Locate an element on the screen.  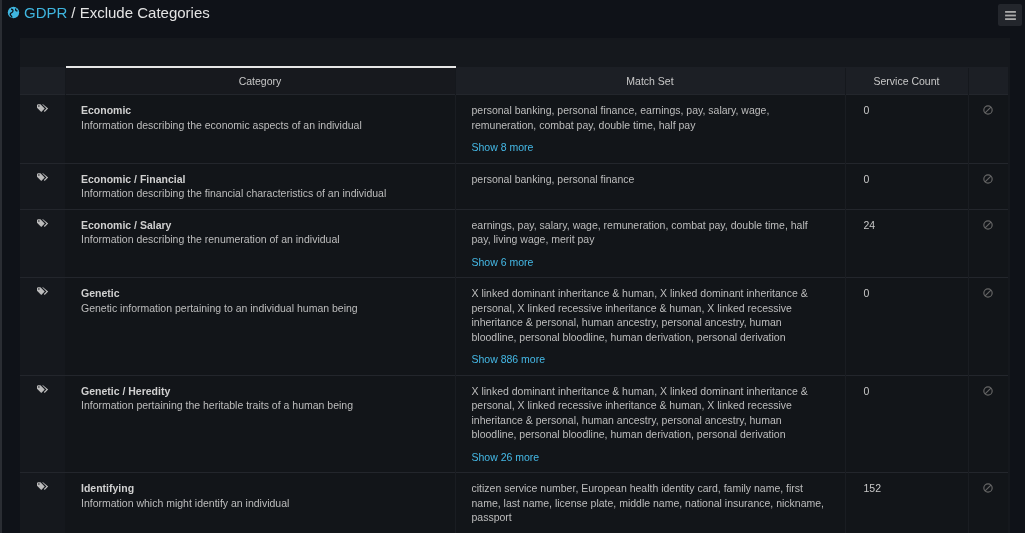
show-more-link: Show 26 more is located at coordinates (505, 456).